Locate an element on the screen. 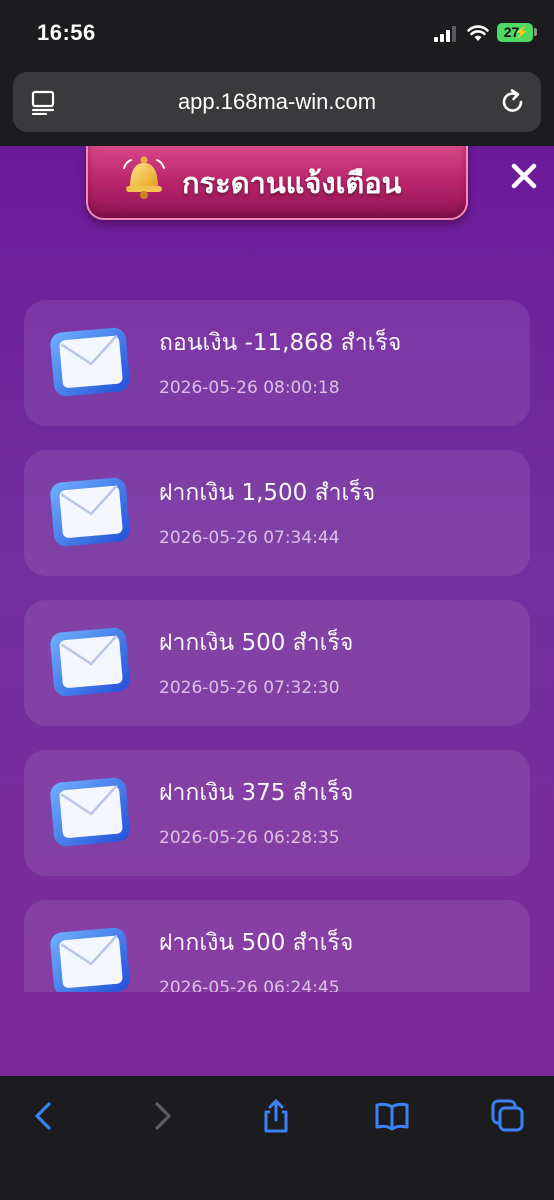 The height and width of the screenshot is (1200, 554). wifi-icon is located at coordinates (478, 33).